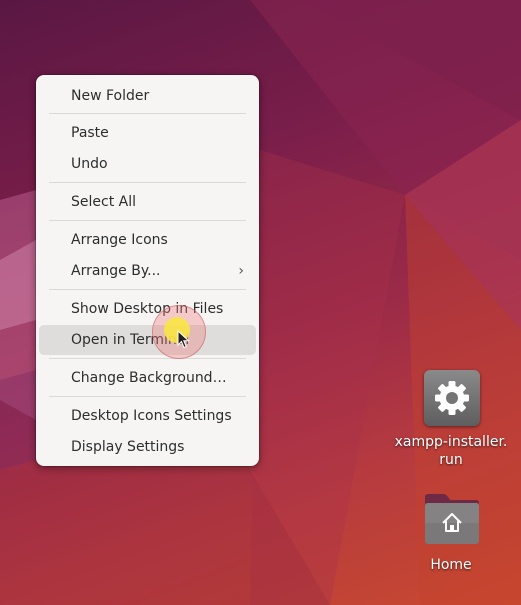 The image size is (521, 605). I want to click on xampp-installer-file-label: xampp-installer. run, so click(451, 451).